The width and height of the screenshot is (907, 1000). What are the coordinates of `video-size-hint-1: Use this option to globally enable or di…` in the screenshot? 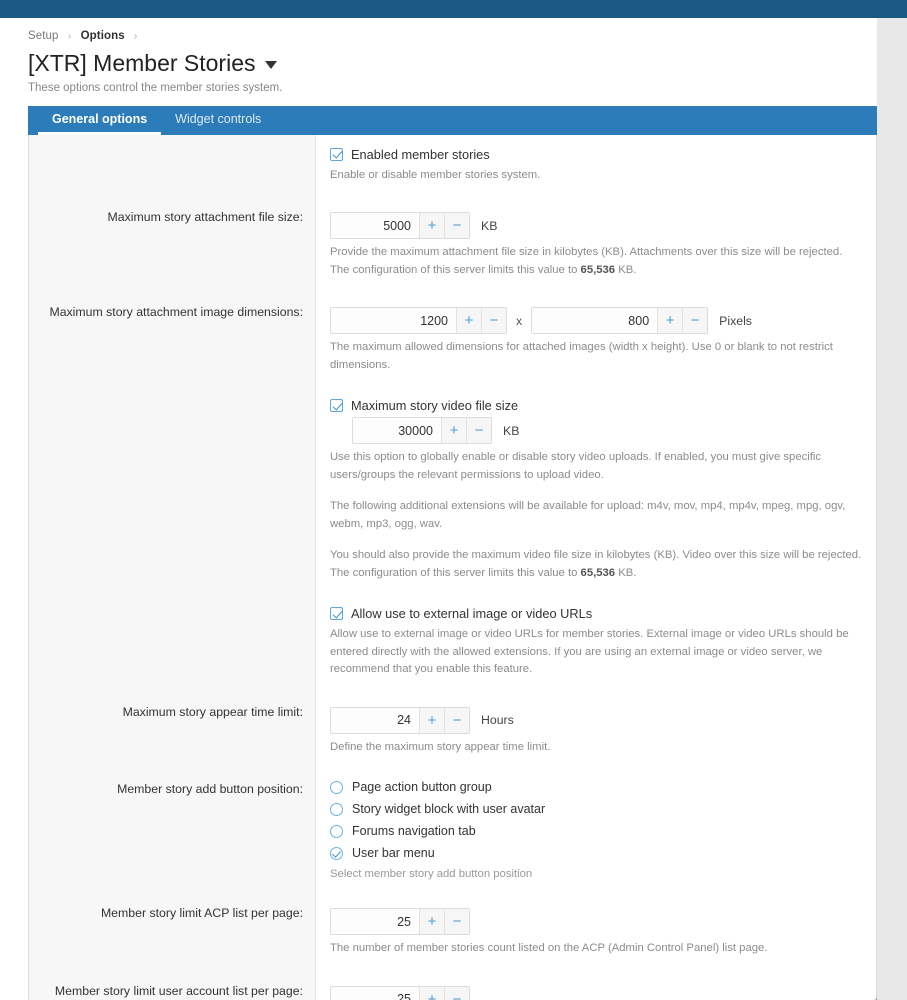 It's located at (576, 466).